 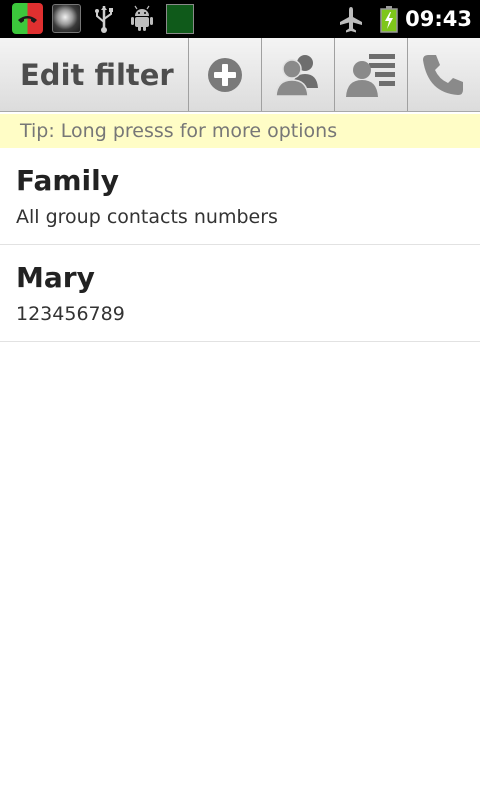 I want to click on add-call-log-button, so click(x=443, y=74).